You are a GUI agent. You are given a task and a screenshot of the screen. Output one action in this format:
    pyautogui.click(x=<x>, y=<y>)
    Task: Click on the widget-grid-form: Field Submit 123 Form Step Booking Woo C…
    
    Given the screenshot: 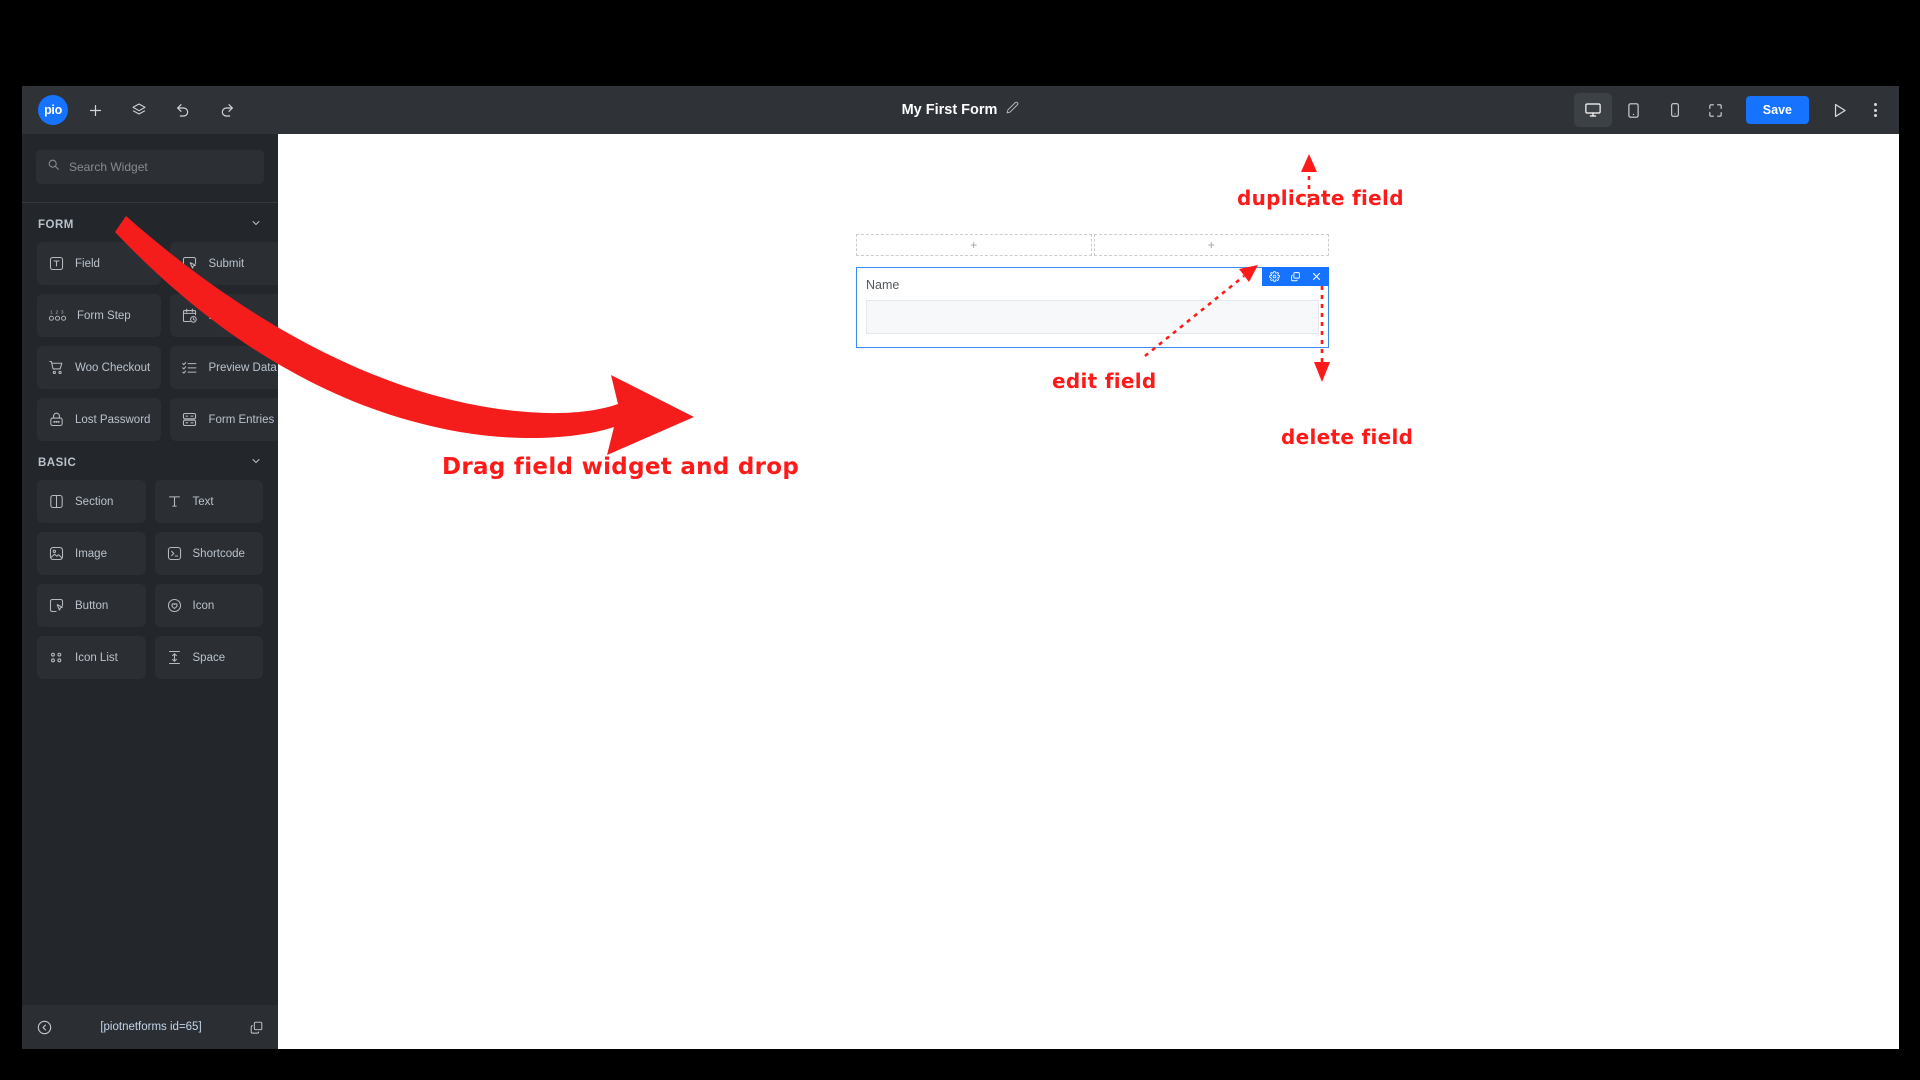 What is the action you would take?
    pyautogui.click(x=155, y=341)
    